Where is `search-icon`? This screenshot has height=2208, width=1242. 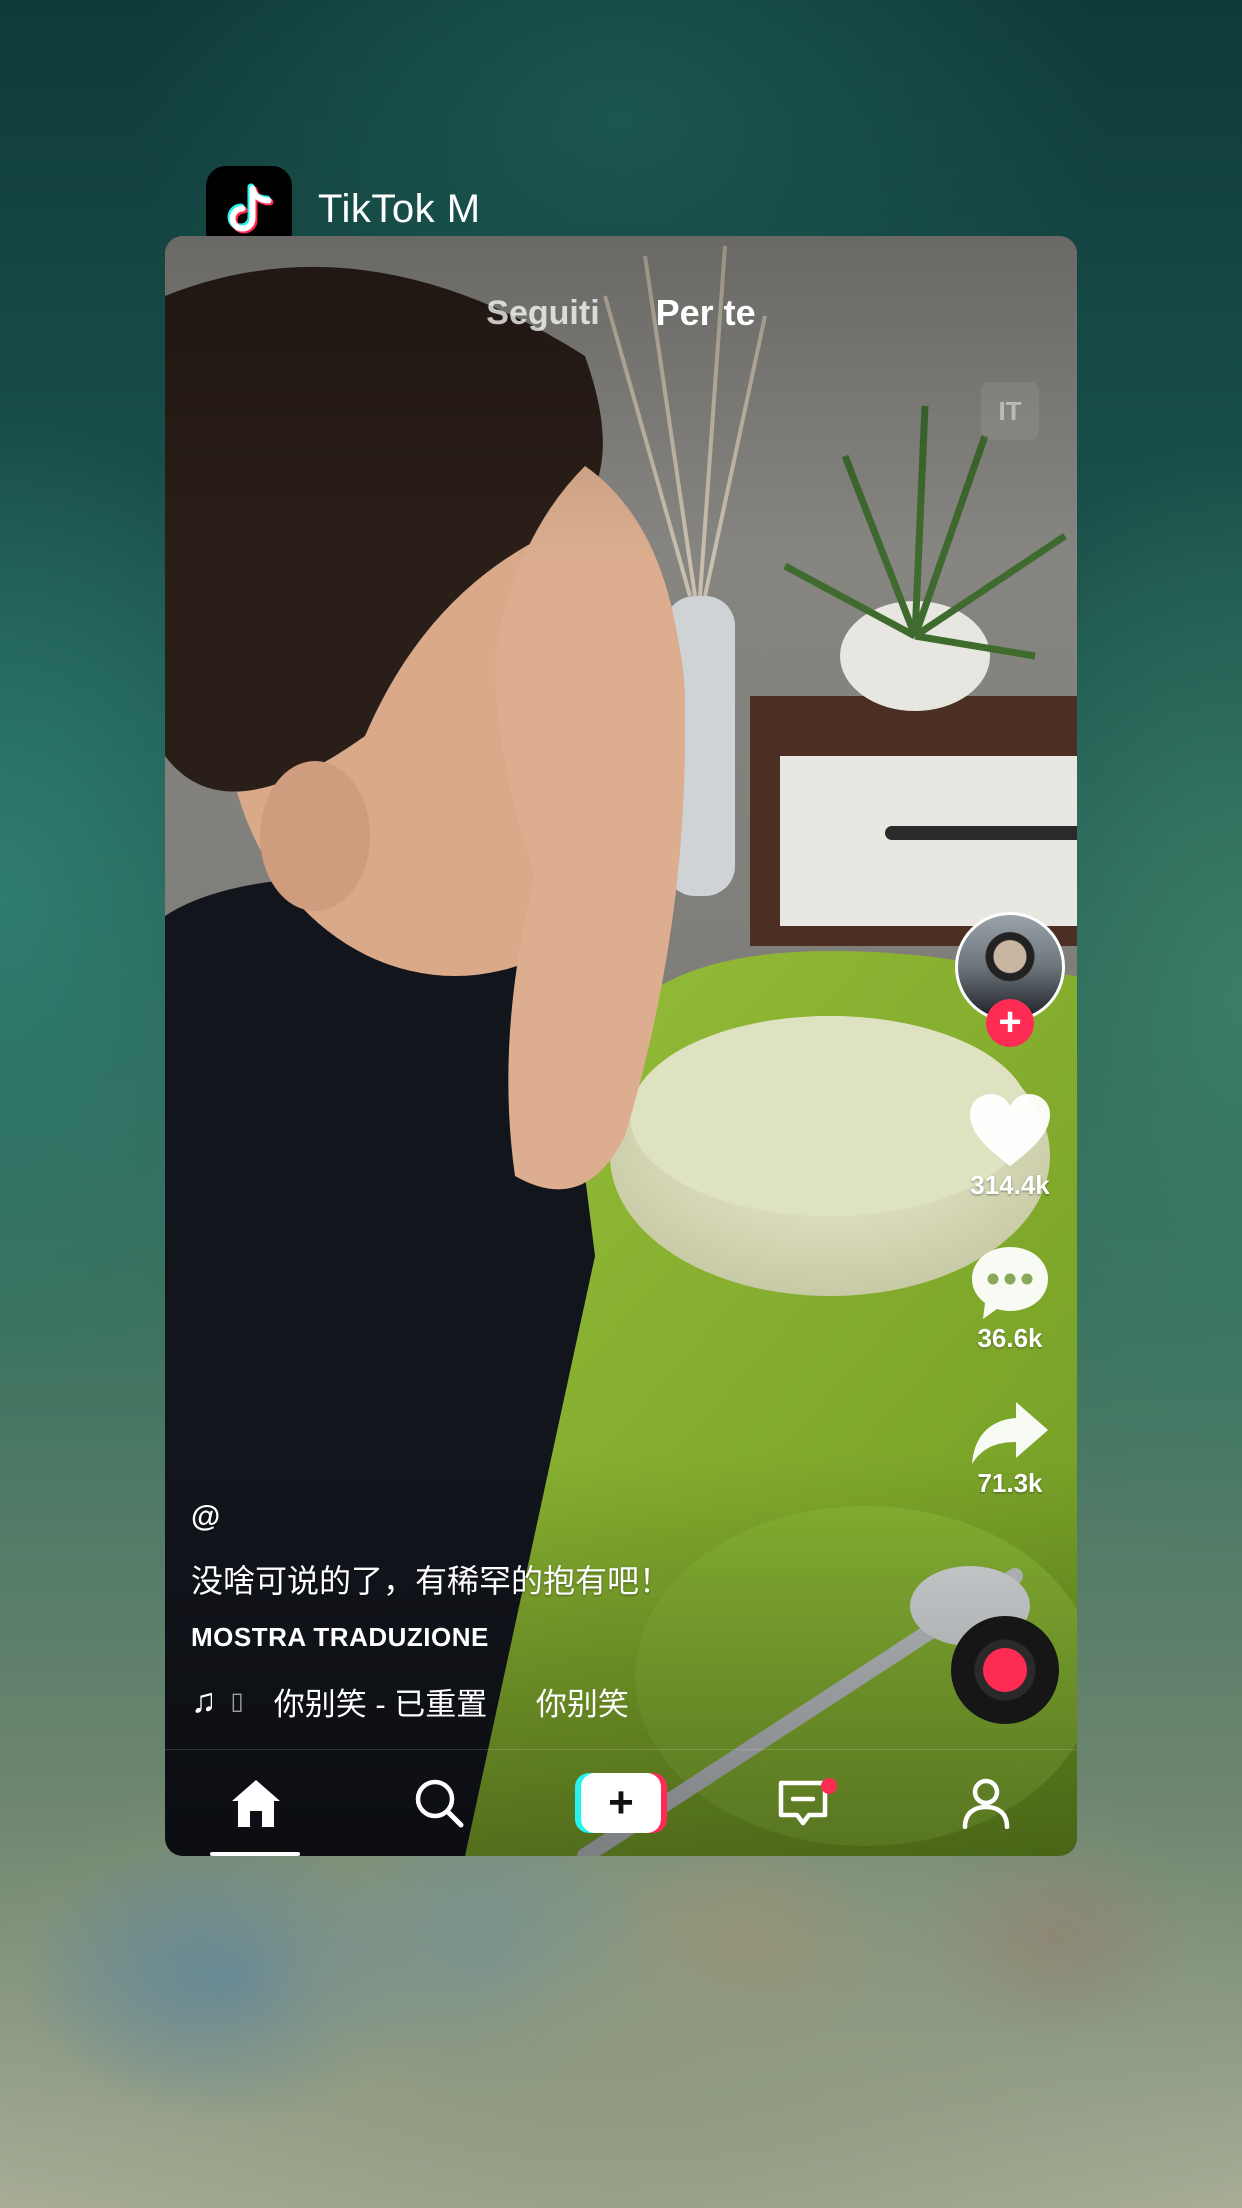
search-icon is located at coordinates (439, 1803).